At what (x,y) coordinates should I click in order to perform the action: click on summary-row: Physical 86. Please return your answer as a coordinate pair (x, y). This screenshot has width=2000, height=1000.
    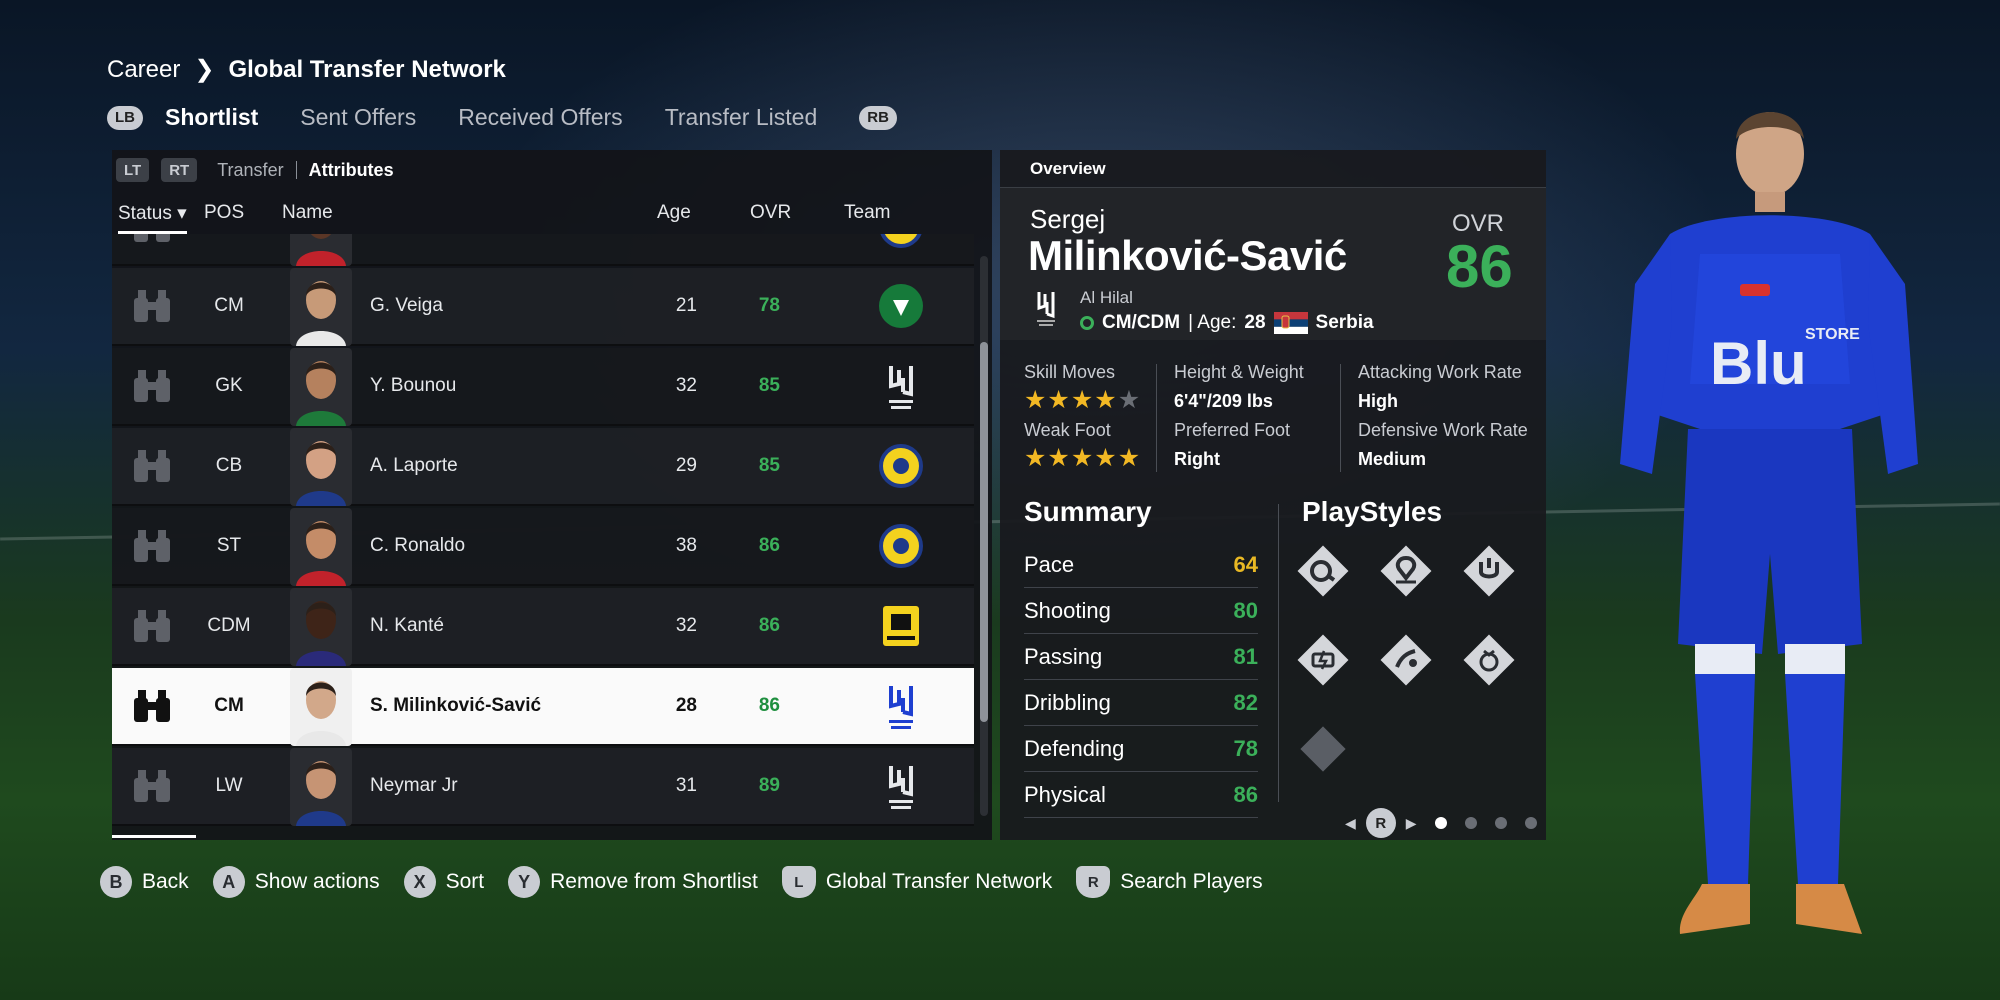
    Looking at the image, I should click on (1141, 795).